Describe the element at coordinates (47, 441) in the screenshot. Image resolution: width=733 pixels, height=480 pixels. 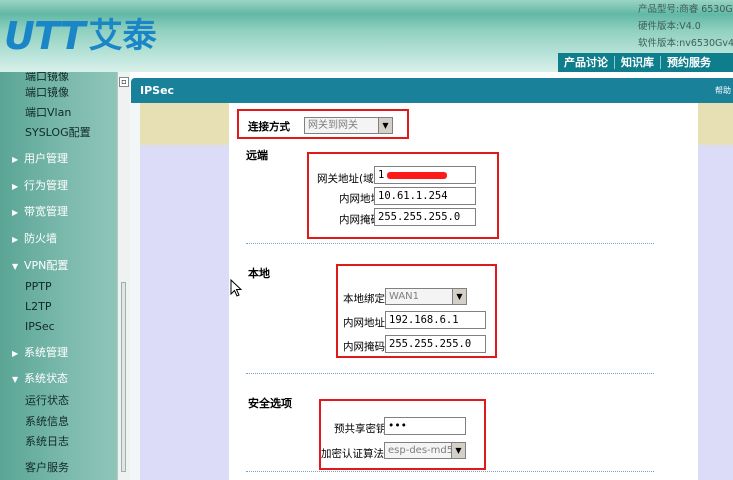
I see `sidebar-item-label: 系统日志` at that location.